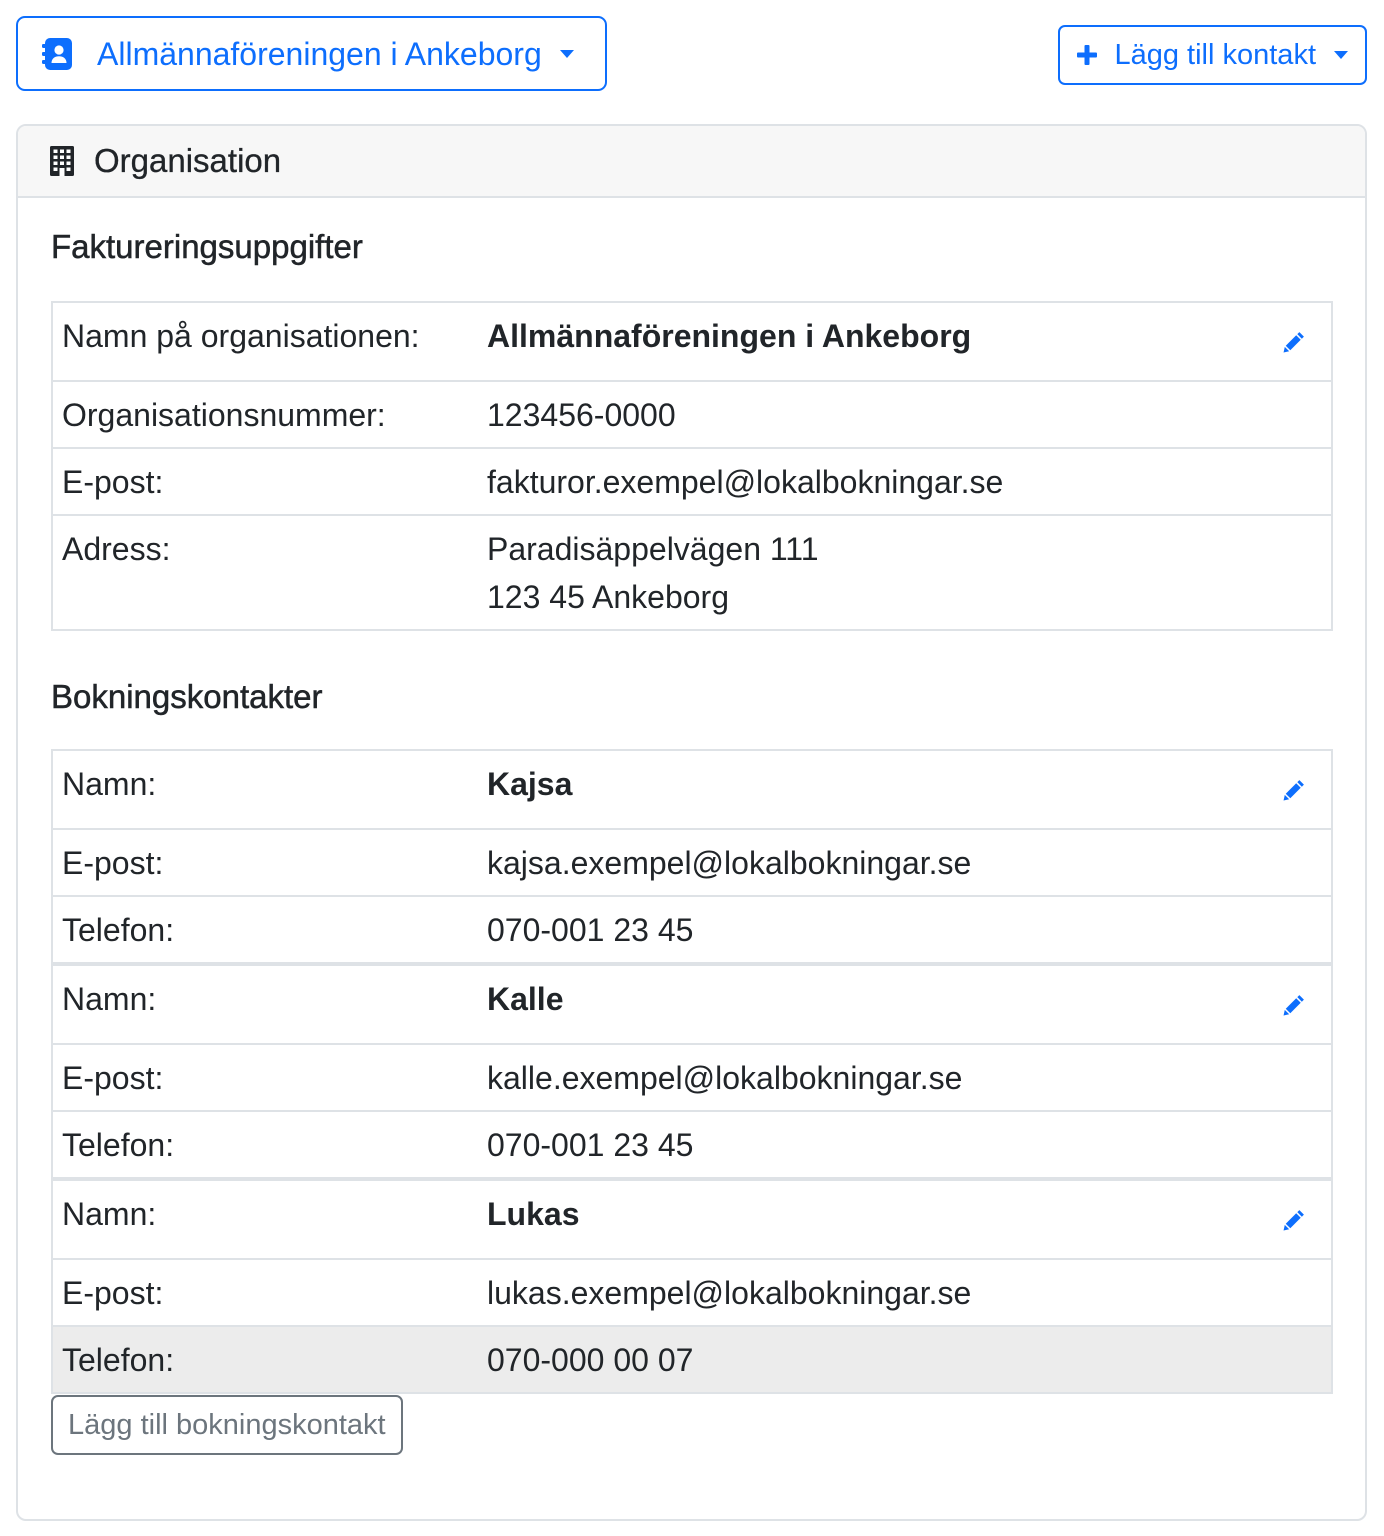  I want to click on contact-name-value: Lukas, so click(533, 1214).